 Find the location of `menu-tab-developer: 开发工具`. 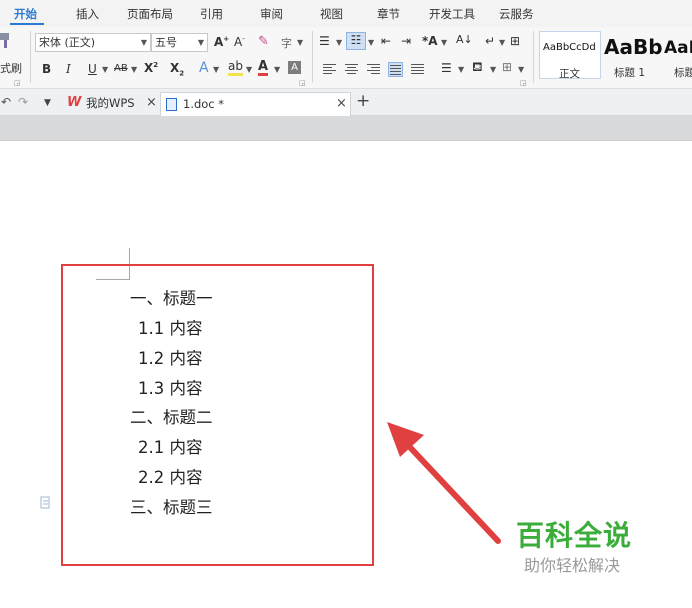

menu-tab-developer: 开发工具 is located at coordinates (452, 14).